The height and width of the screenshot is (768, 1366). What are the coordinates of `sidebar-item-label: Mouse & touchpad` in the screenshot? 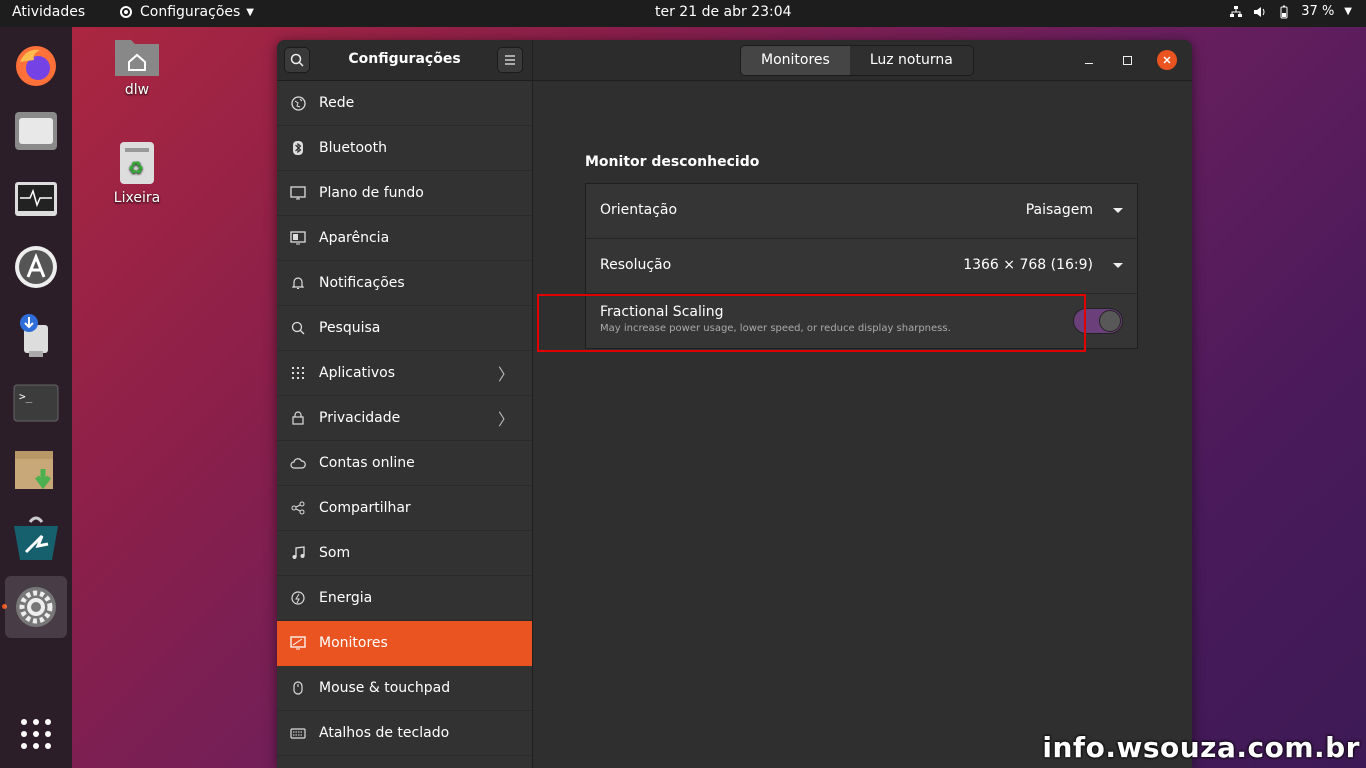 It's located at (385, 688).